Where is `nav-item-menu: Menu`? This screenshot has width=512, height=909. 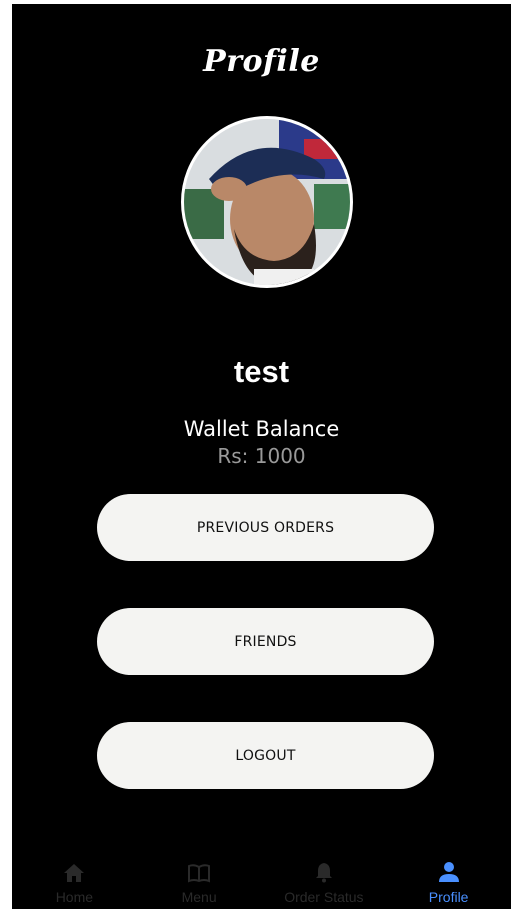 nav-item-menu: Menu is located at coordinates (199, 878).